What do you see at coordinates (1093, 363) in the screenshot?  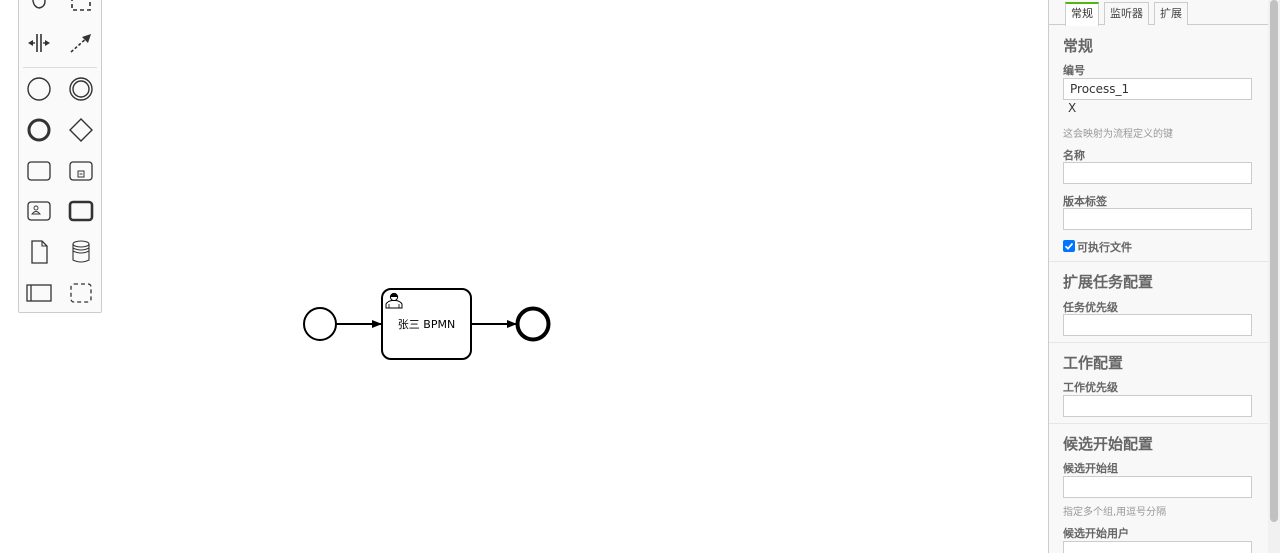 I see `section-job-title: 工作配置` at bounding box center [1093, 363].